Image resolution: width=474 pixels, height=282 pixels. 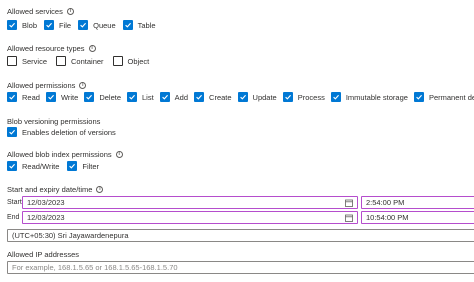 I want to click on allowed-services-group: Blob File Queue Table, so click(x=85, y=25).